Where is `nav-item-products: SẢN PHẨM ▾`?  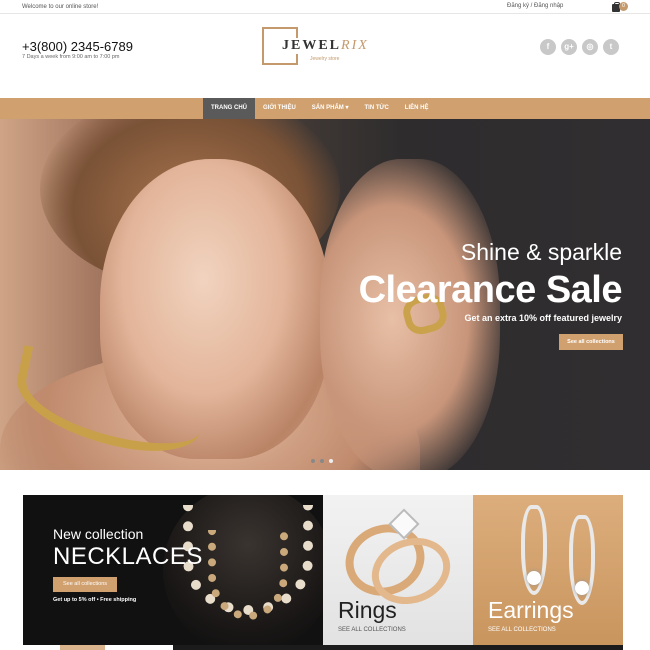
nav-item-products: SẢN PHẨM ▾ is located at coordinates (330, 108).